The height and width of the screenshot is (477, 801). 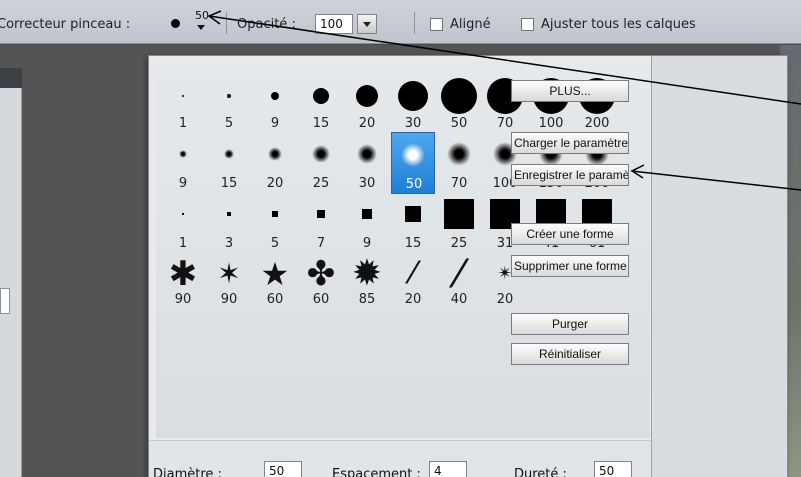 What do you see at coordinates (716, 180) in the screenshot?
I see `arrow-line-brush` at bounding box center [716, 180].